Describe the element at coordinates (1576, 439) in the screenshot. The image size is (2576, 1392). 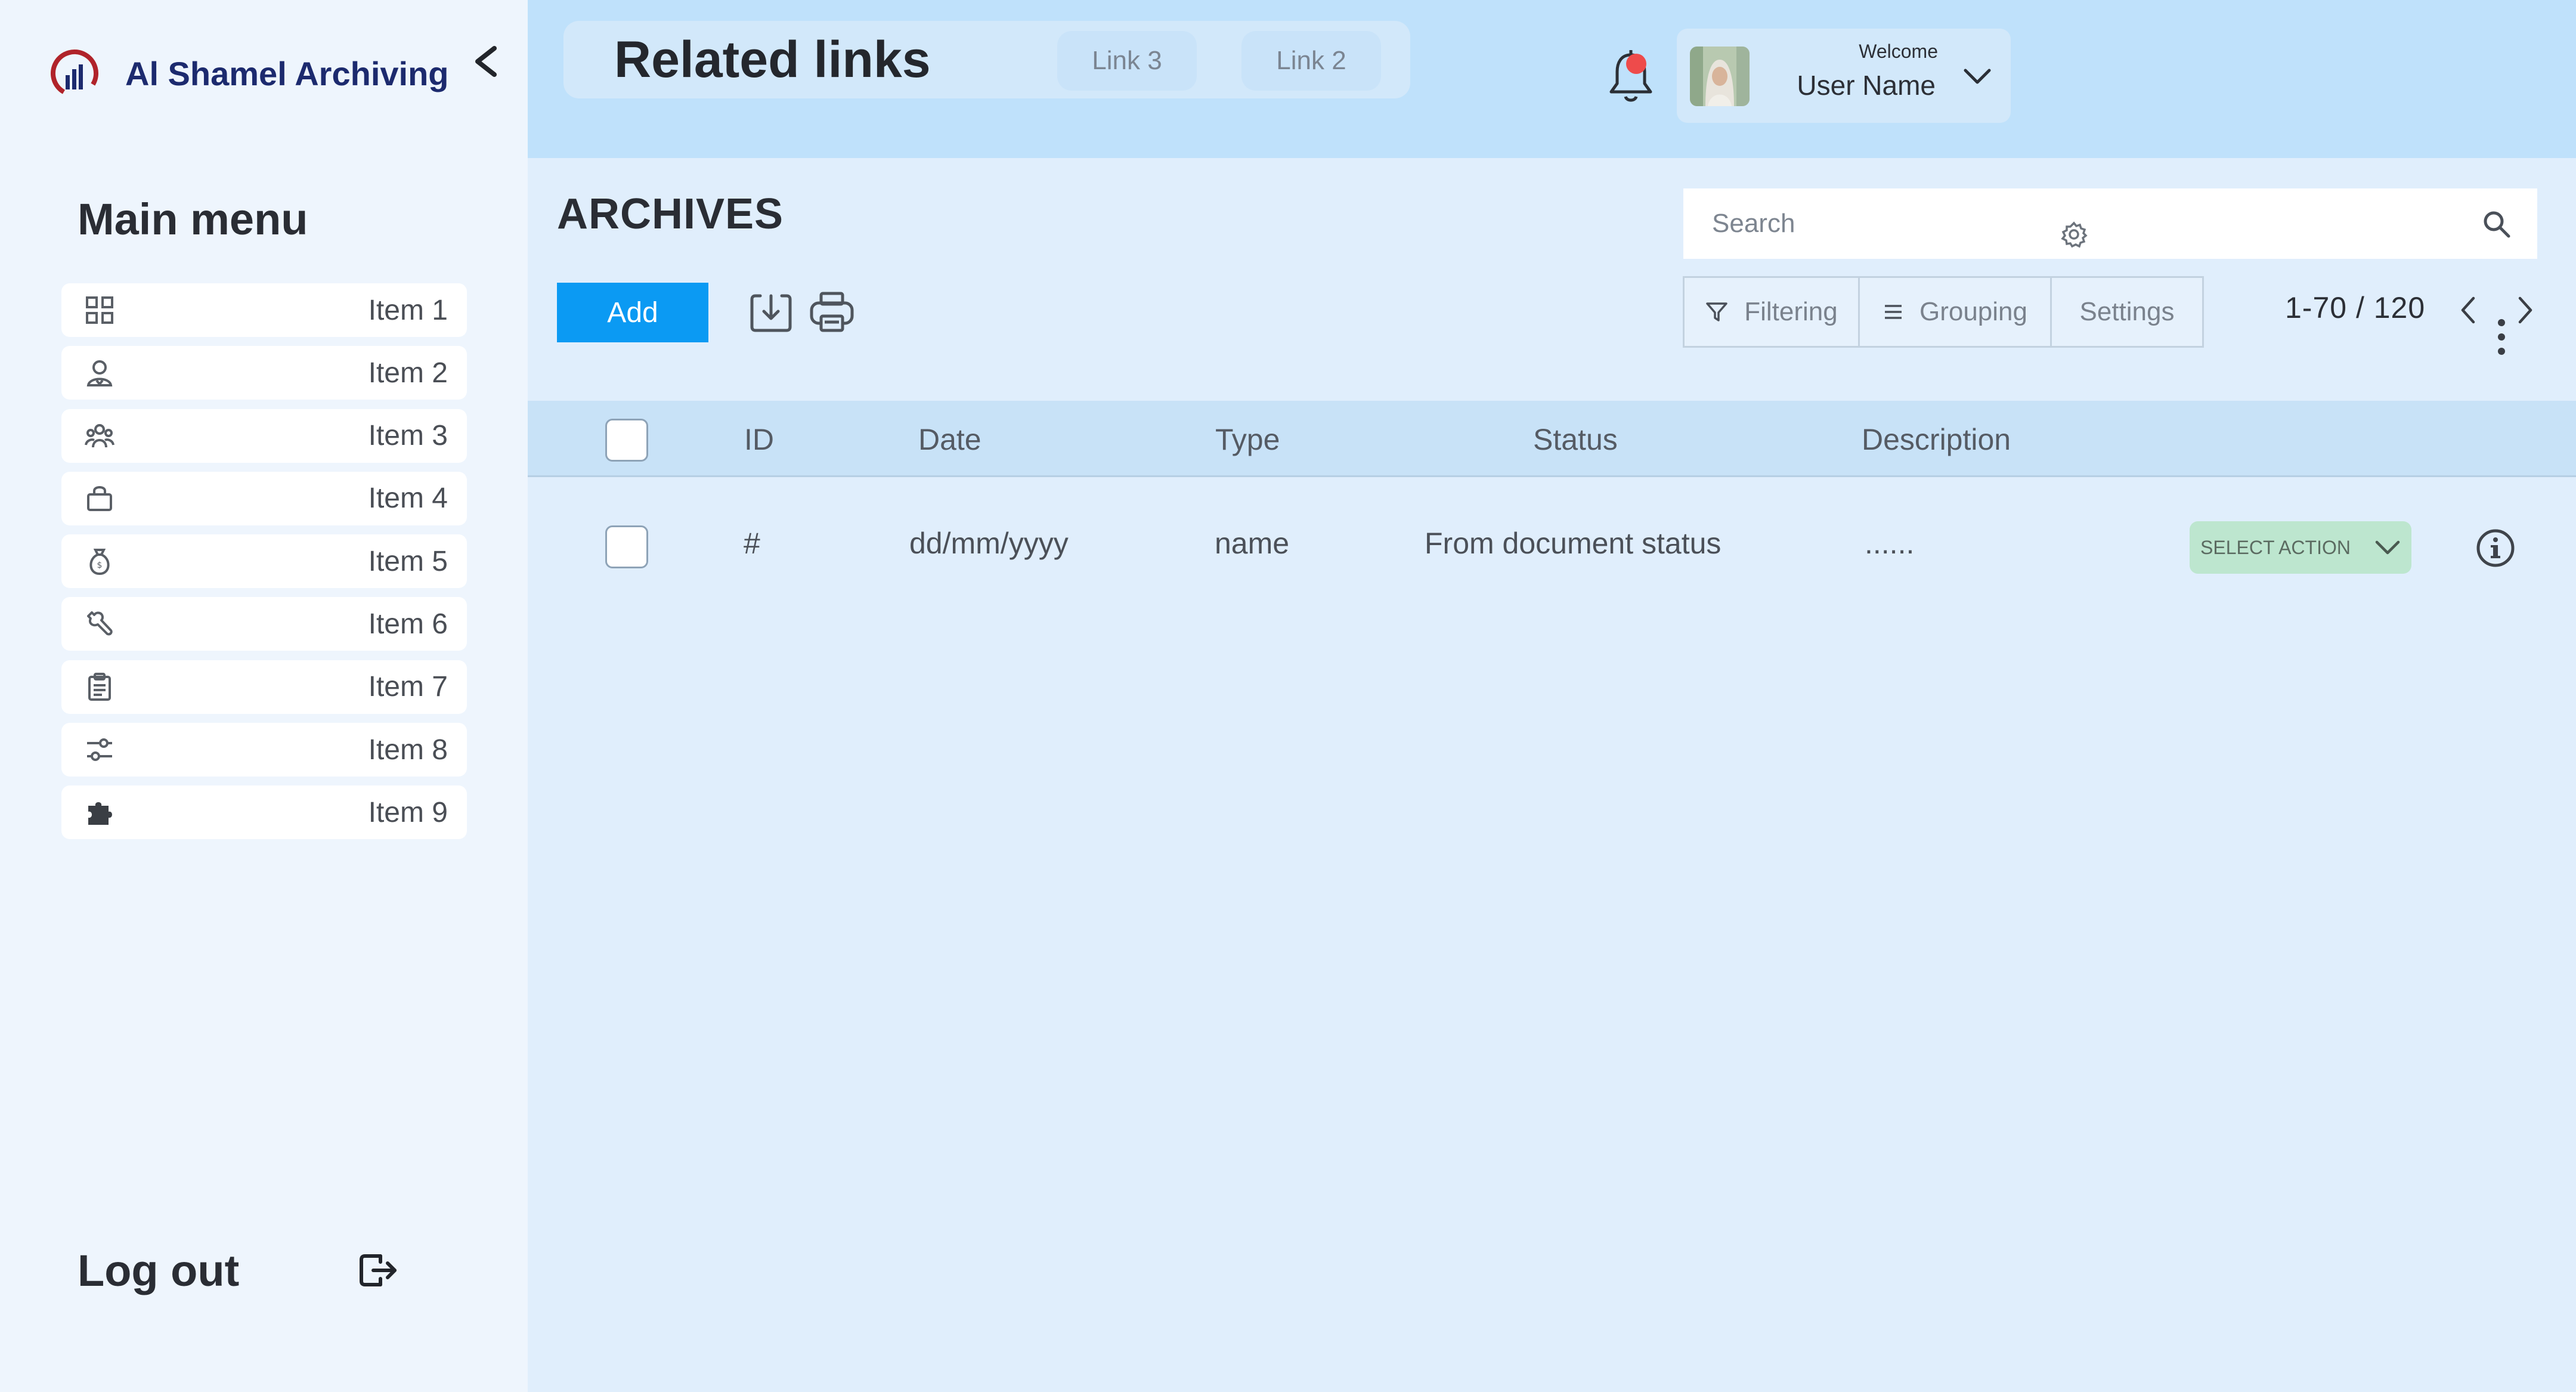
I see `column-status: Status` at that location.